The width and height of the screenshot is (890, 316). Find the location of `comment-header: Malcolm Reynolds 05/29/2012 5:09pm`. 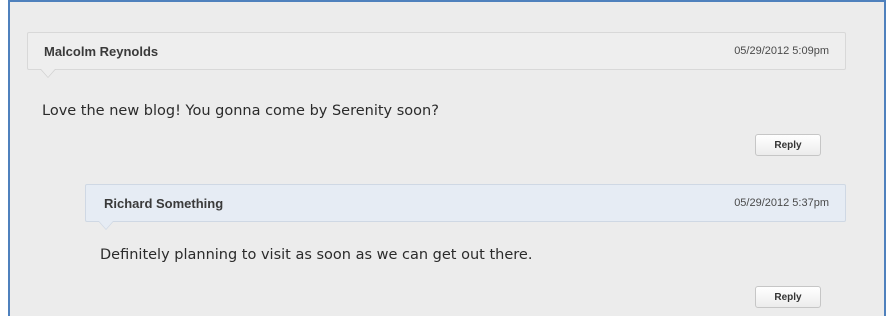

comment-header: Malcolm Reynolds 05/29/2012 5:09pm is located at coordinates (436, 51).